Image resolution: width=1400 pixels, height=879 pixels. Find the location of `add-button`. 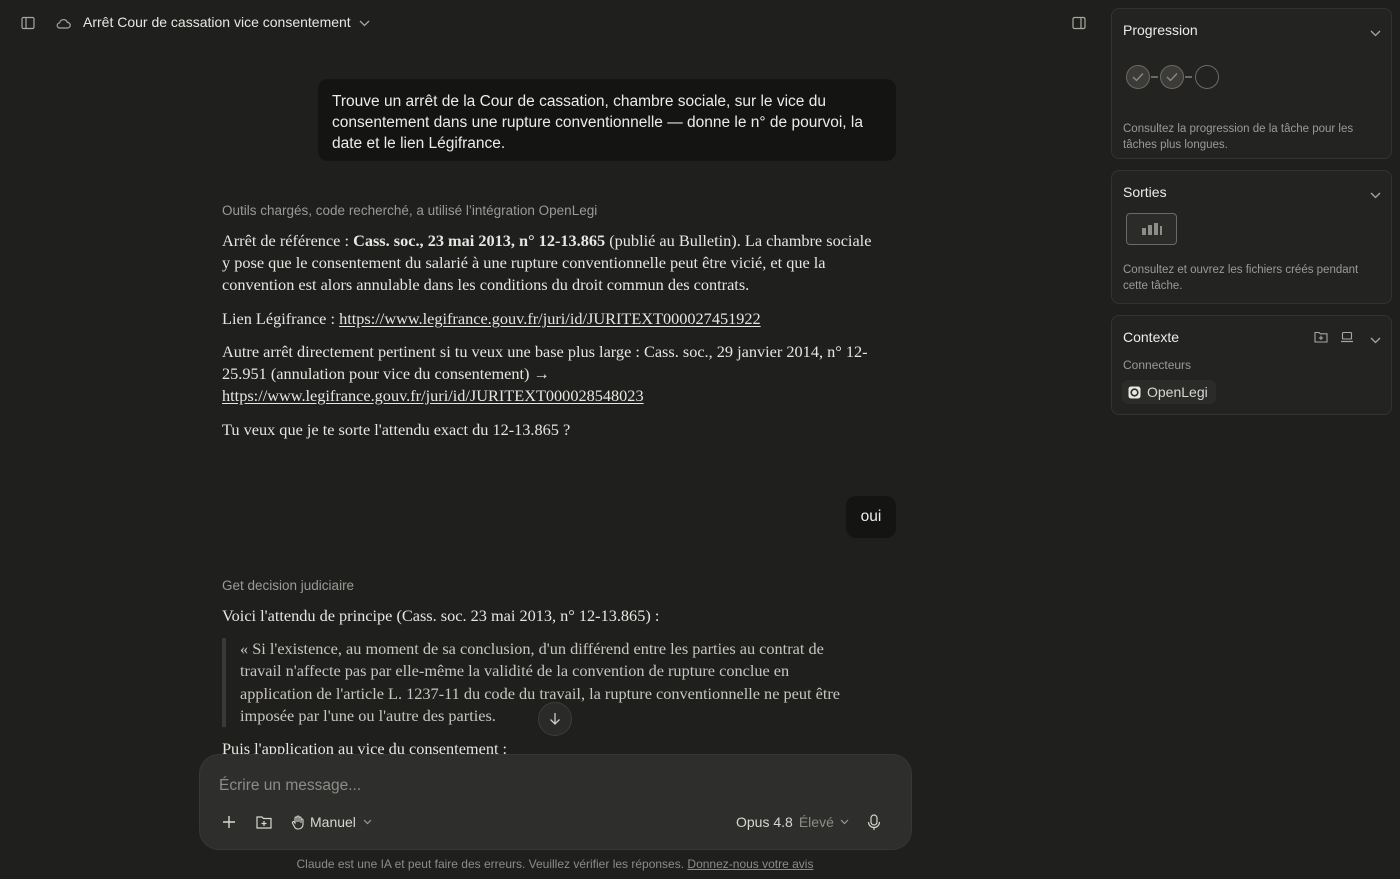

add-button is located at coordinates (229, 822).